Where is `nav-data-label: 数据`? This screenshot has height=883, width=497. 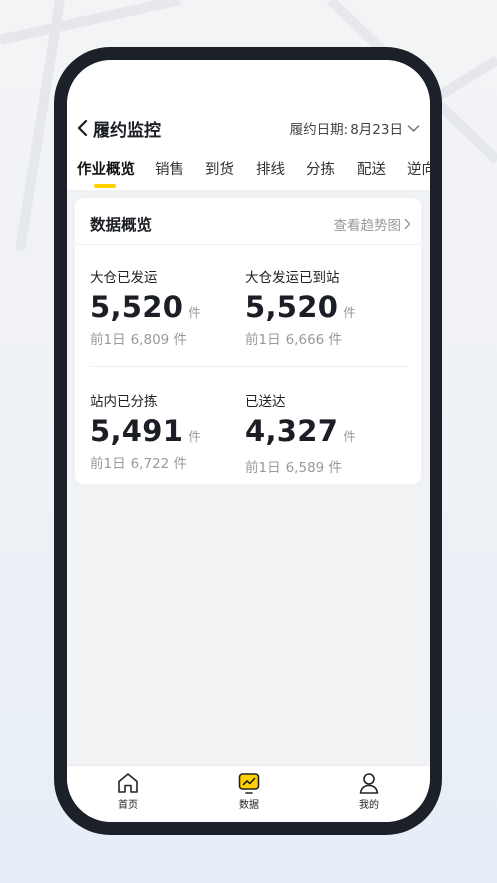
nav-data-label: 数据 is located at coordinates (249, 805).